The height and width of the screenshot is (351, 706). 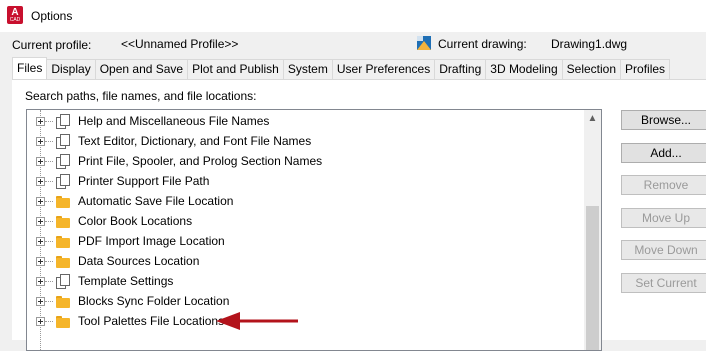 What do you see at coordinates (383, 69) in the screenshot?
I see `tab-user-preferences: User Preferences` at bounding box center [383, 69].